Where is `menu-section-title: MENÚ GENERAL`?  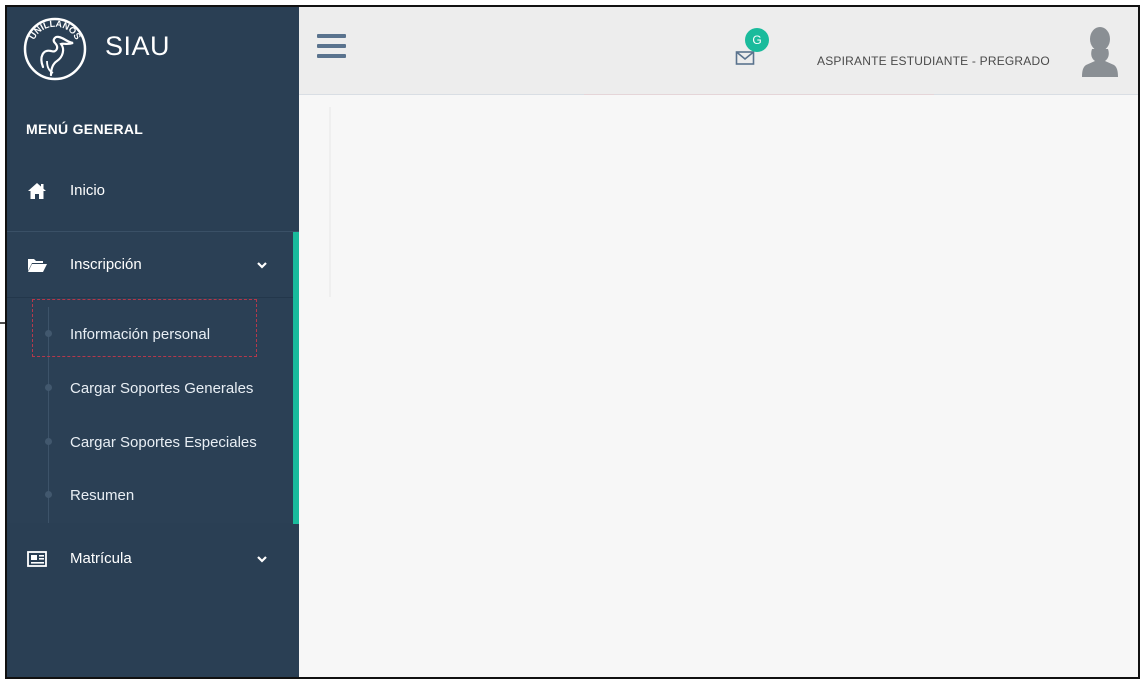 menu-section-title: MENÚ GENERAL is located at coordinates (85, 129).